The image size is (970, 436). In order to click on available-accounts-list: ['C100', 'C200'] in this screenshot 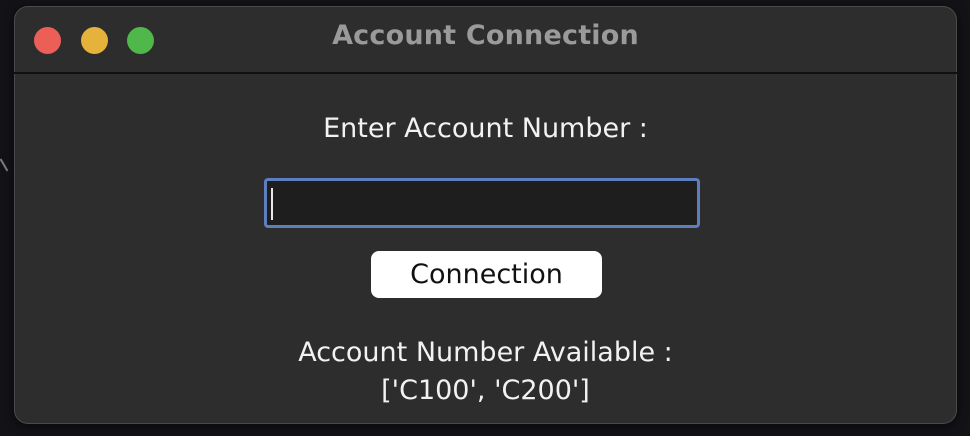, I will do `click(485, 390)`.